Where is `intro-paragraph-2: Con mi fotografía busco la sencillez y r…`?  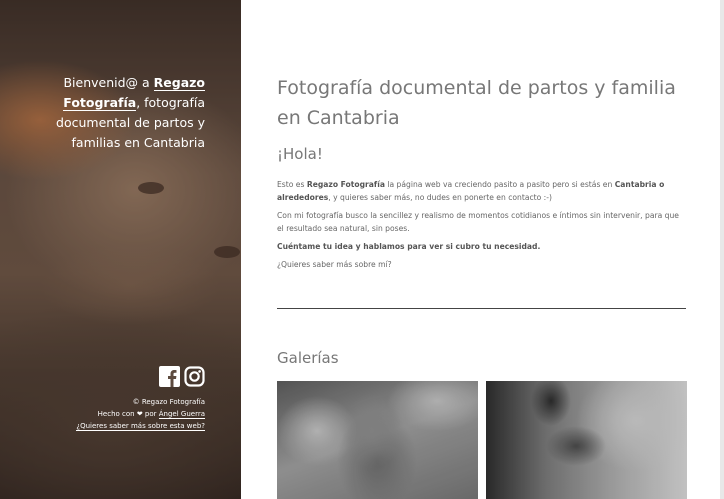 intro-paragraph-2: Con mi fotografía busco la sencillez y r… is located at coordinates (478, 222).